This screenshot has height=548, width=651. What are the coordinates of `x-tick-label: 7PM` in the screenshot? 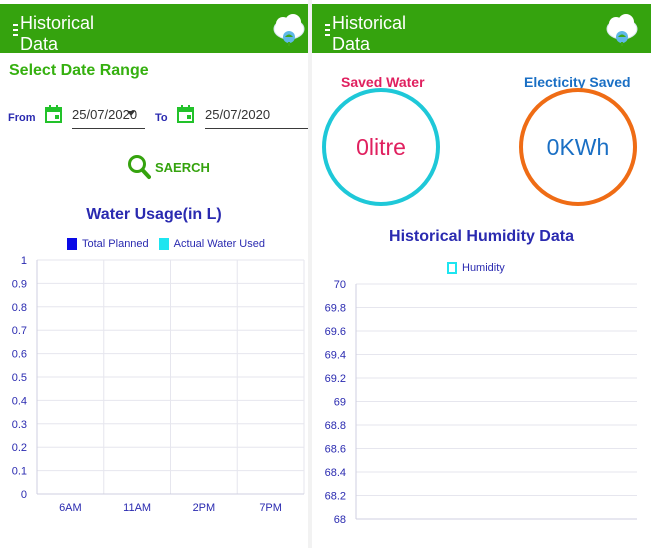 It's located at (270, 508).